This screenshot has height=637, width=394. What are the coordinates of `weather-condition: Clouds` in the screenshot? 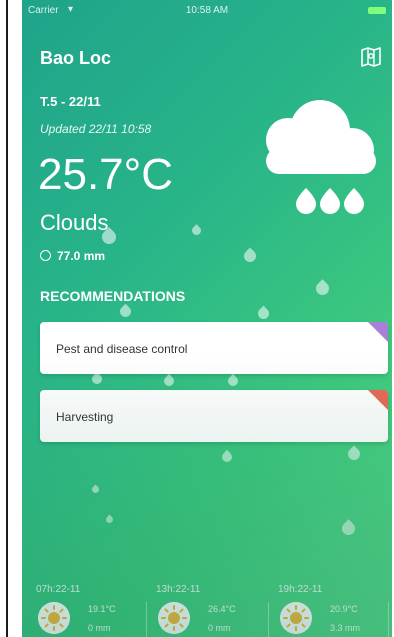 It's located at (74, 222).